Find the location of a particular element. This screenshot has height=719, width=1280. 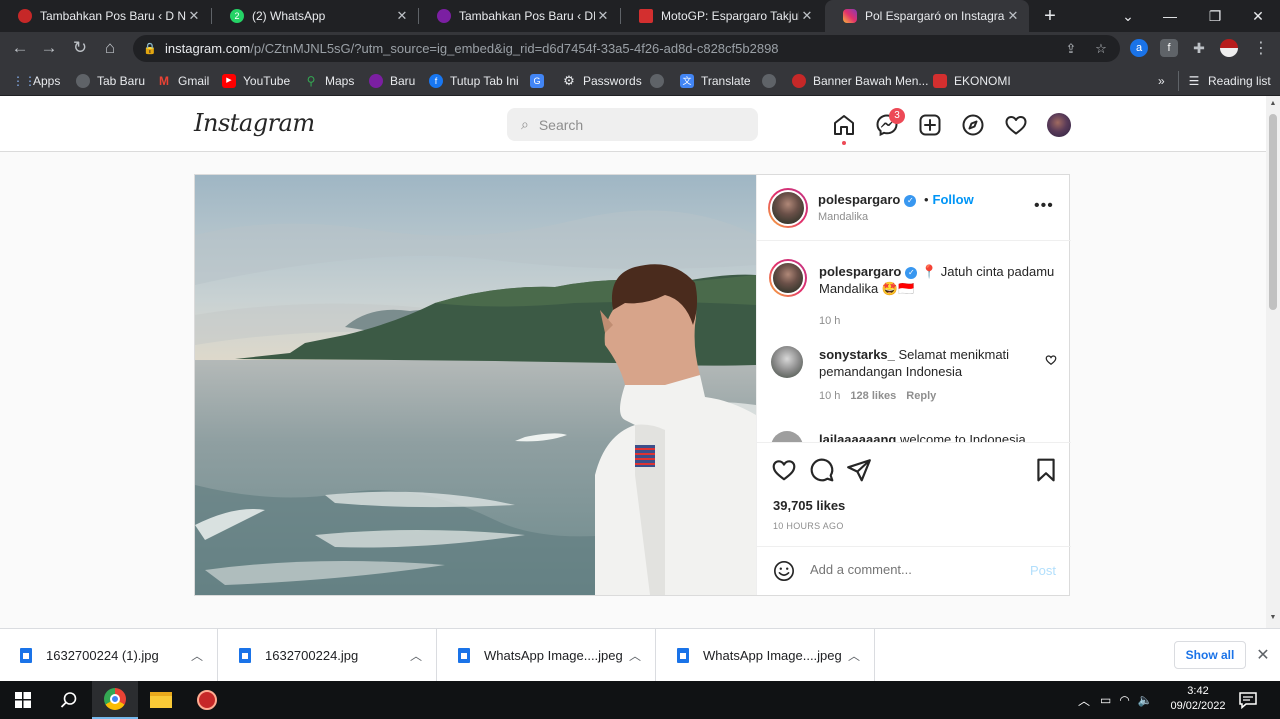

comment-input is located at coordinates (910, 569).